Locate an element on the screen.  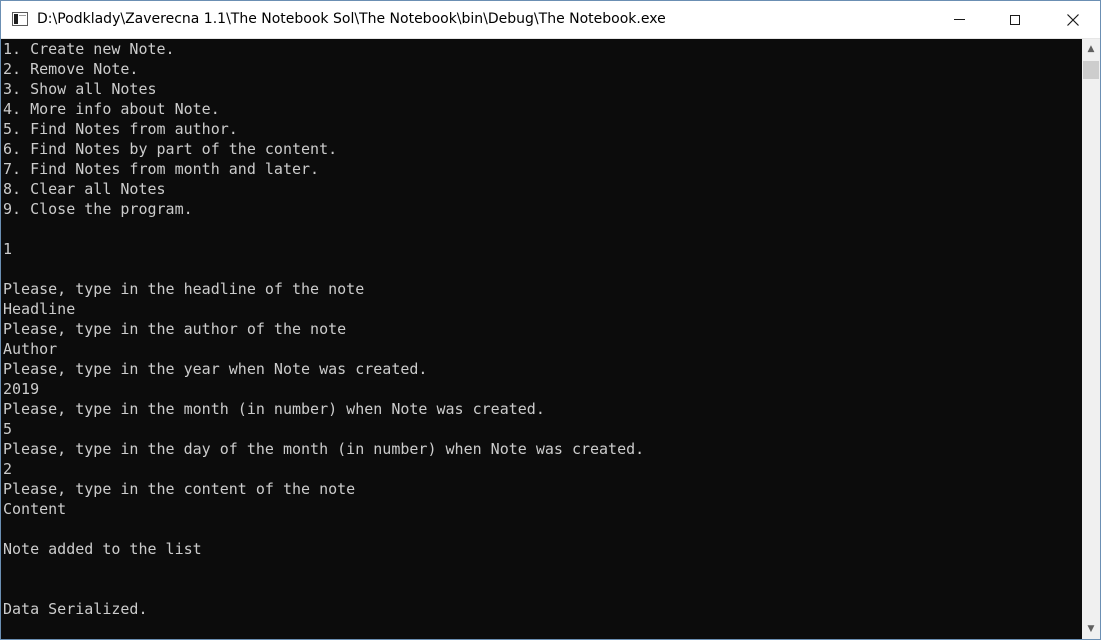
console-line: 6. Find Notes by part of the content. is located at coordinates (170, 149).